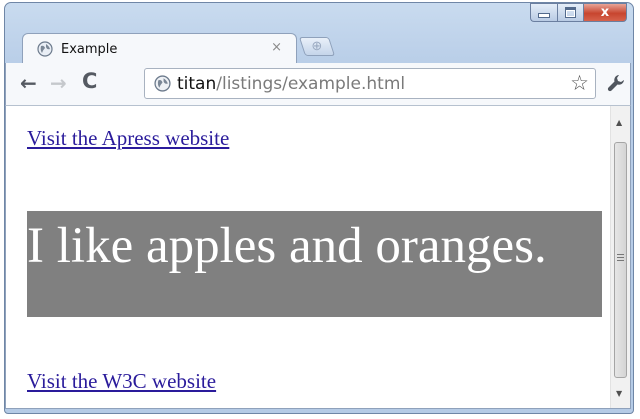 This screenshot has width=640, height=419. I want to click on tab-title: Example, so click(89, 49).